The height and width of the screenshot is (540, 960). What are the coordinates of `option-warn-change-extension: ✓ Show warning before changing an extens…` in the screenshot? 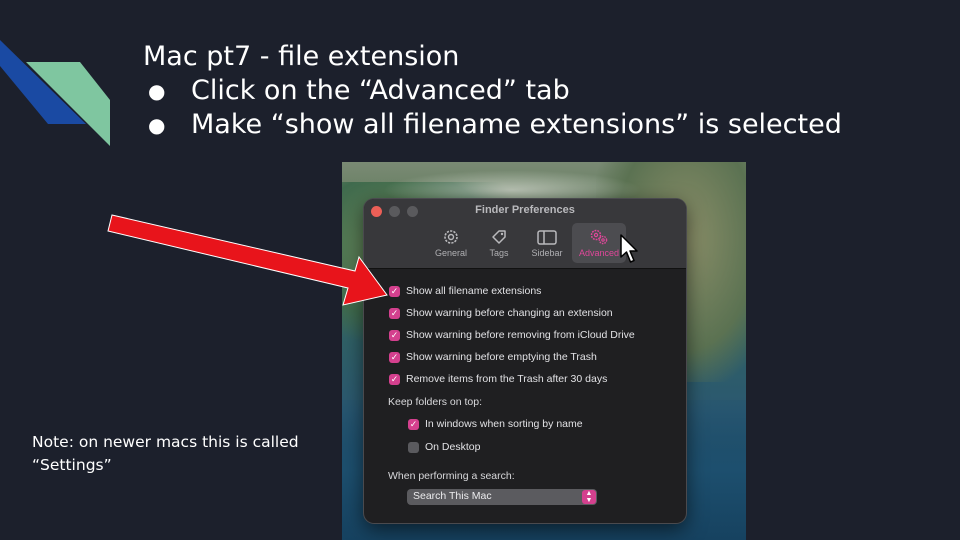 It's located at (501, 313).